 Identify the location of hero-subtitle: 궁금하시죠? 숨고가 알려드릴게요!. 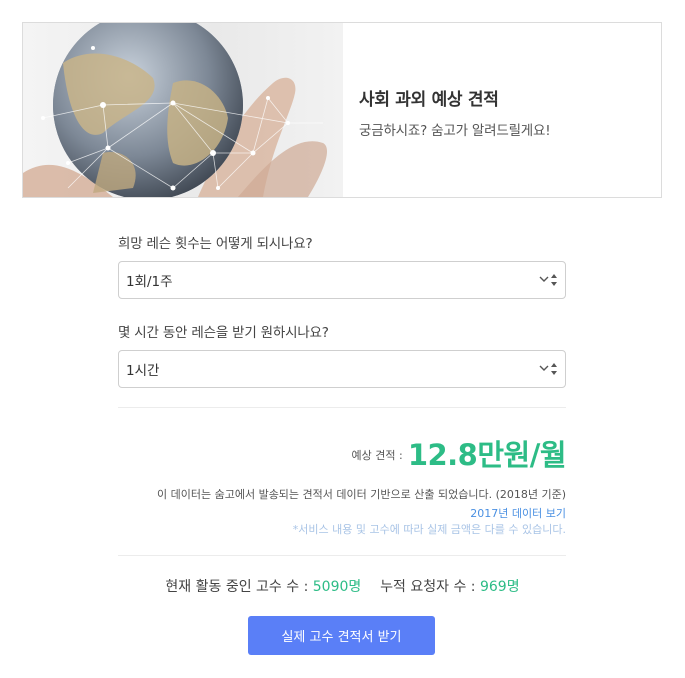
(455, 131).